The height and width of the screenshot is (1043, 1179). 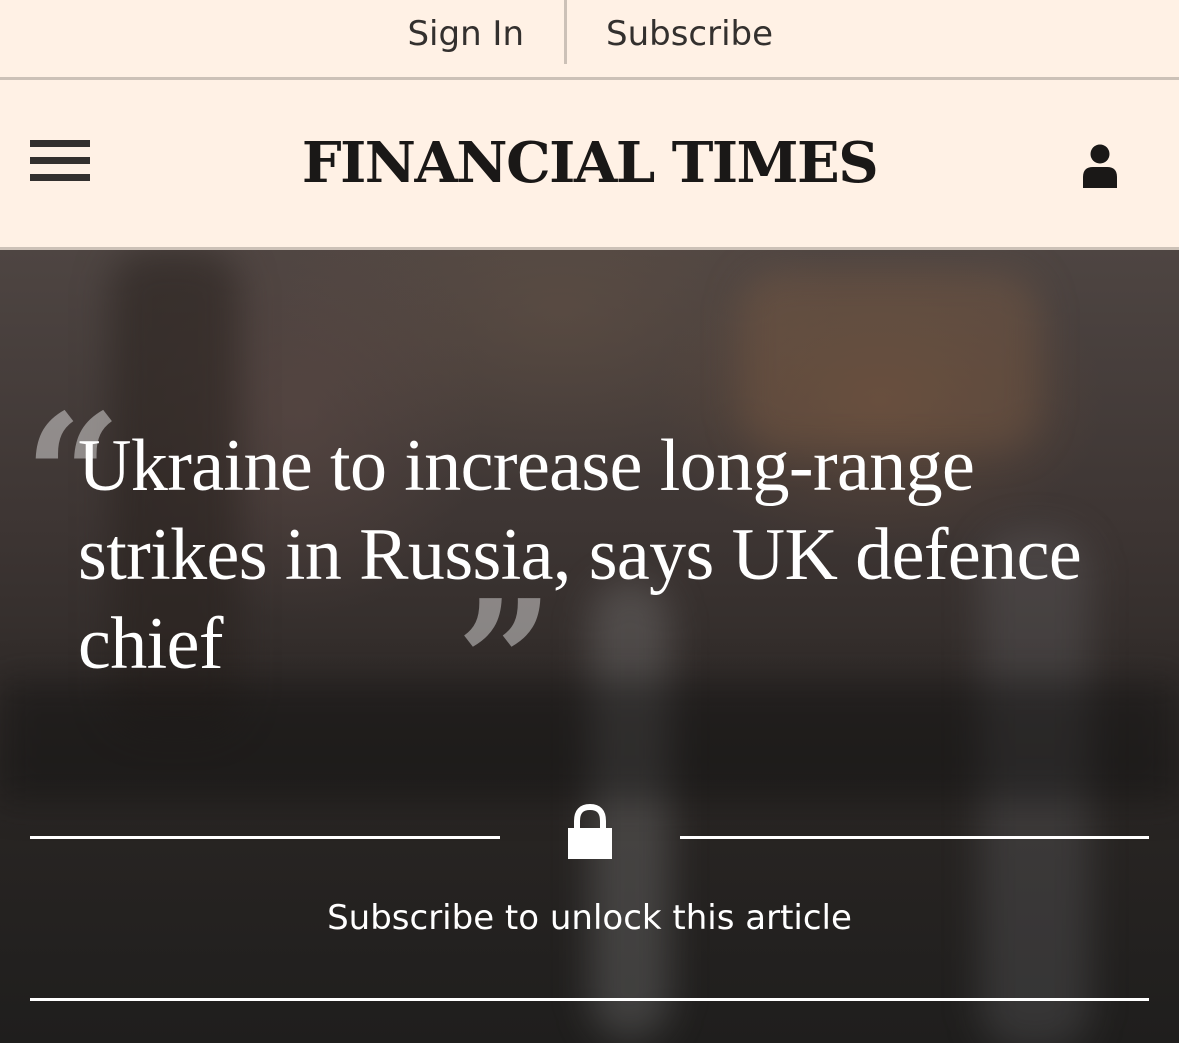 What do you see at coordinates (914, 837) in the screenshot?
I see `barrier-divider-right` at bounding box center [914, 837].